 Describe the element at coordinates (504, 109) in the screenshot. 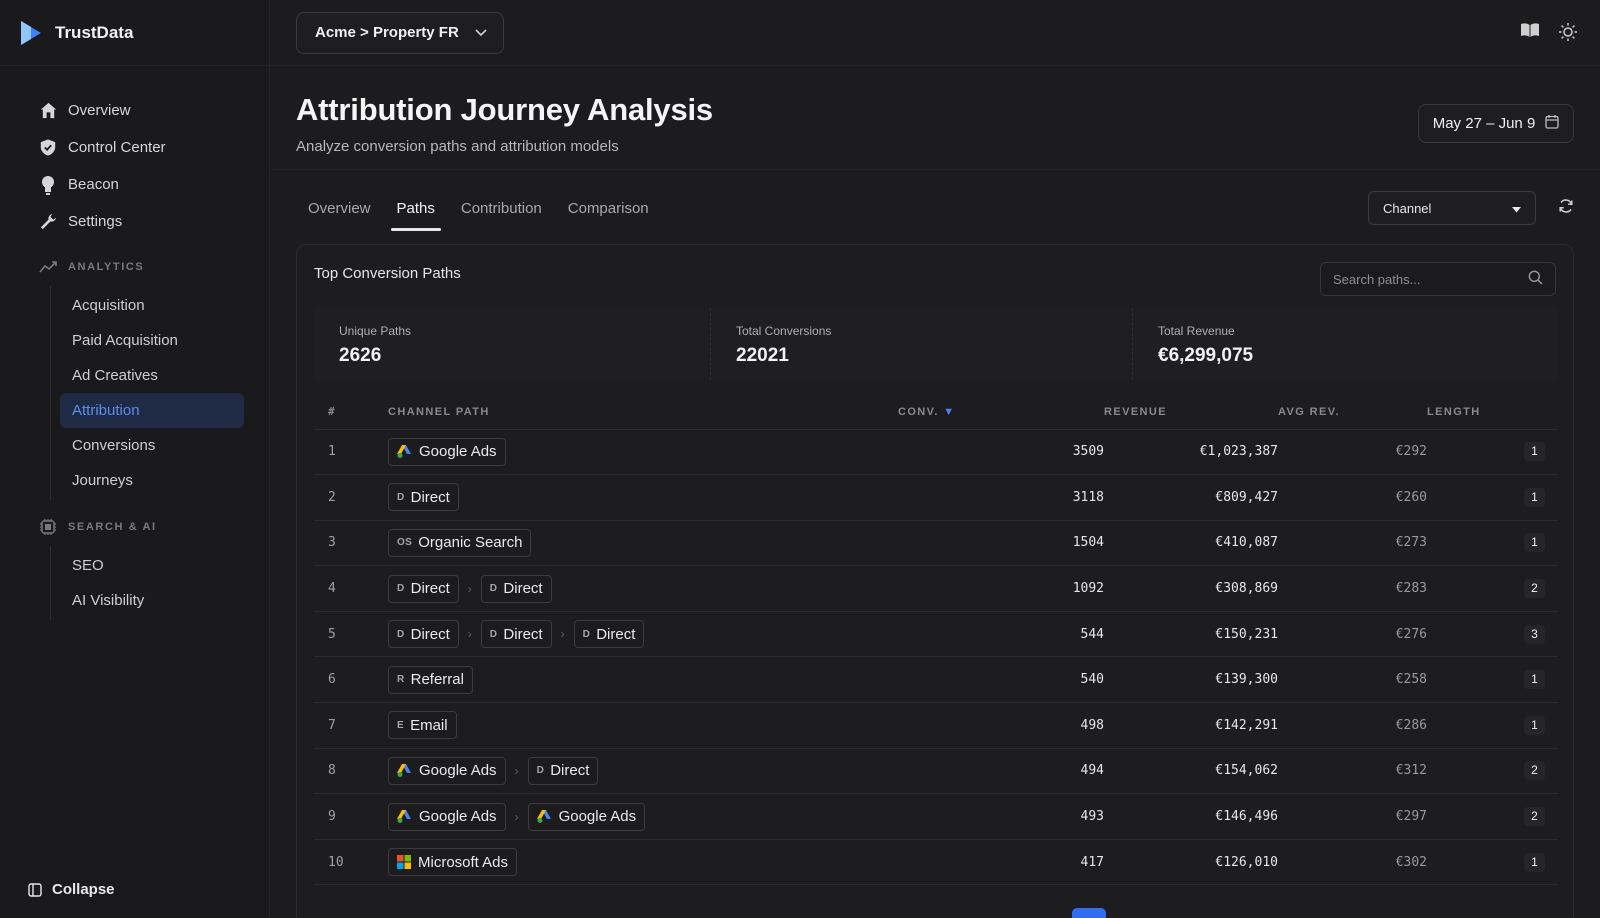

I see `page-title: Attribution Journey Analysis` at that location.